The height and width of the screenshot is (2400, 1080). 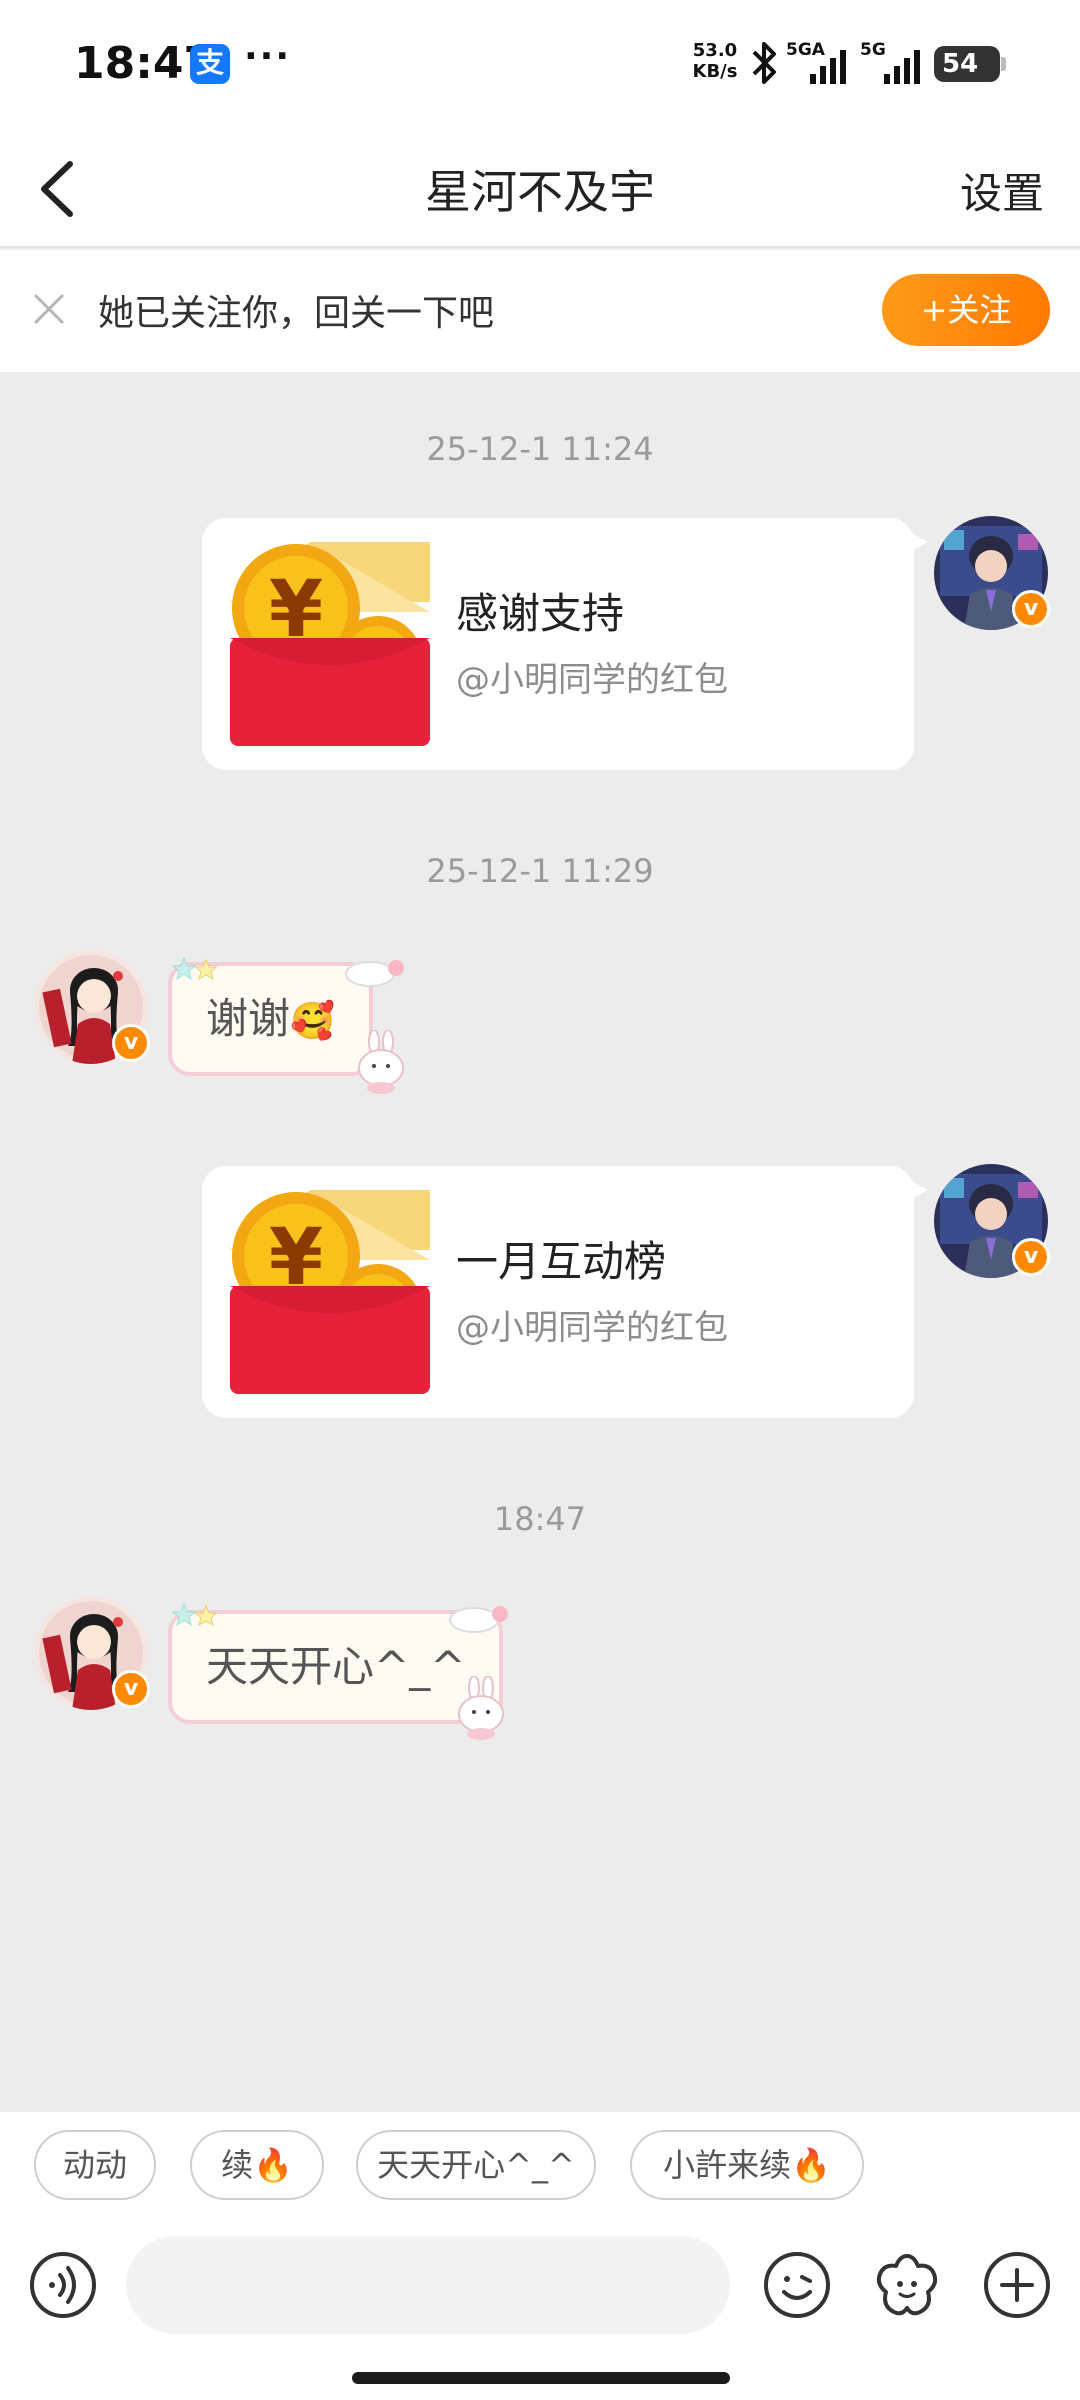 I want to click on more-notifications-icon: ···, so click(x=268, y=56).